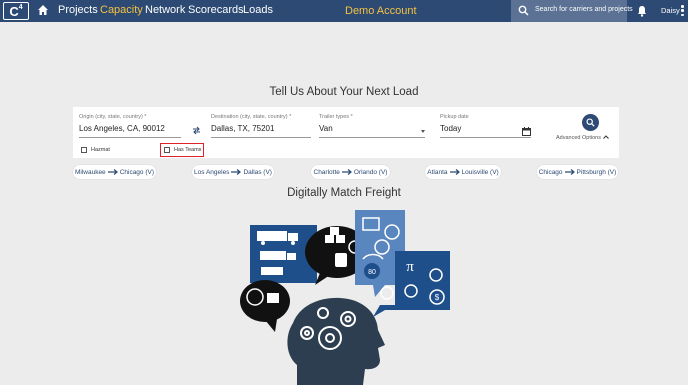 This screenshot has height=385, width=688. What do you see at coordinates (381, 11) in the screenshot?
I see `demo-account-label: Demo Account` at bounding box center [381, 11].